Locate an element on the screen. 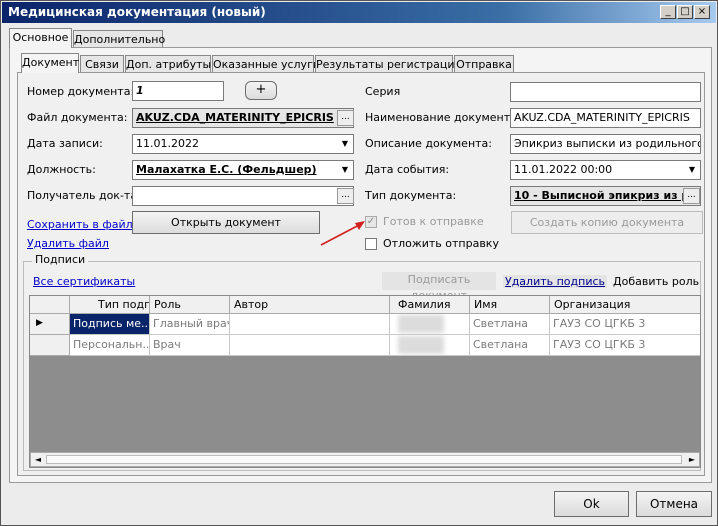 The width and height of the screenshot is (718, 526). minimize-button: _ is located at coordinates (668, 12).